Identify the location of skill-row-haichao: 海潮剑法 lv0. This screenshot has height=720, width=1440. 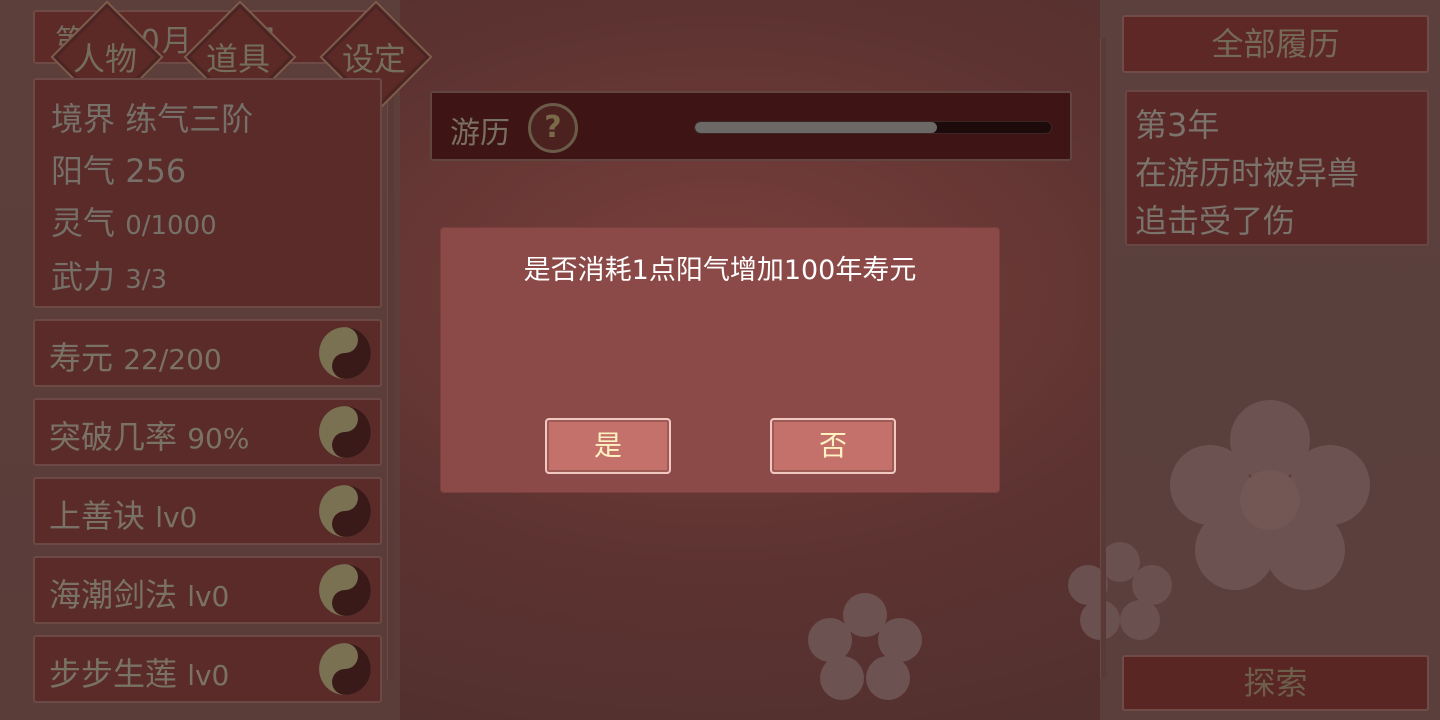
(207, 590).